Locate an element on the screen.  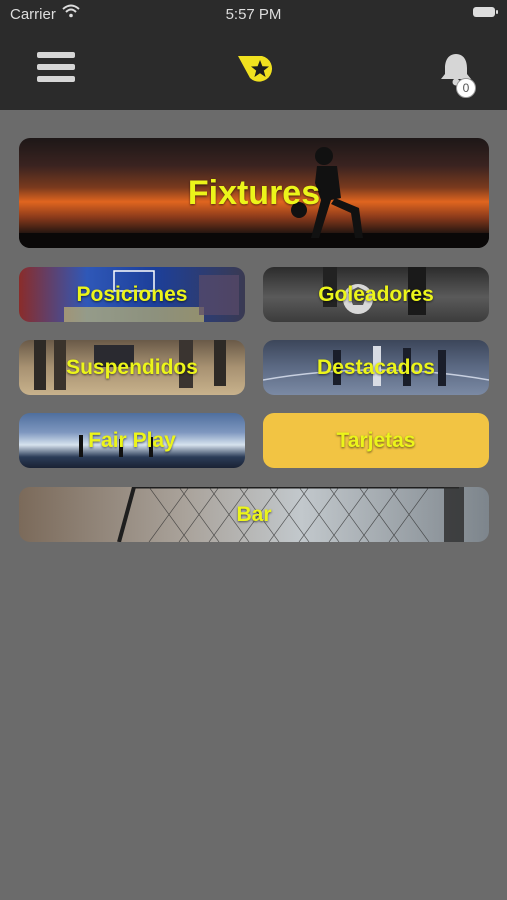
fixtures-tile: Fixtures is located at coordinates (254, 193).